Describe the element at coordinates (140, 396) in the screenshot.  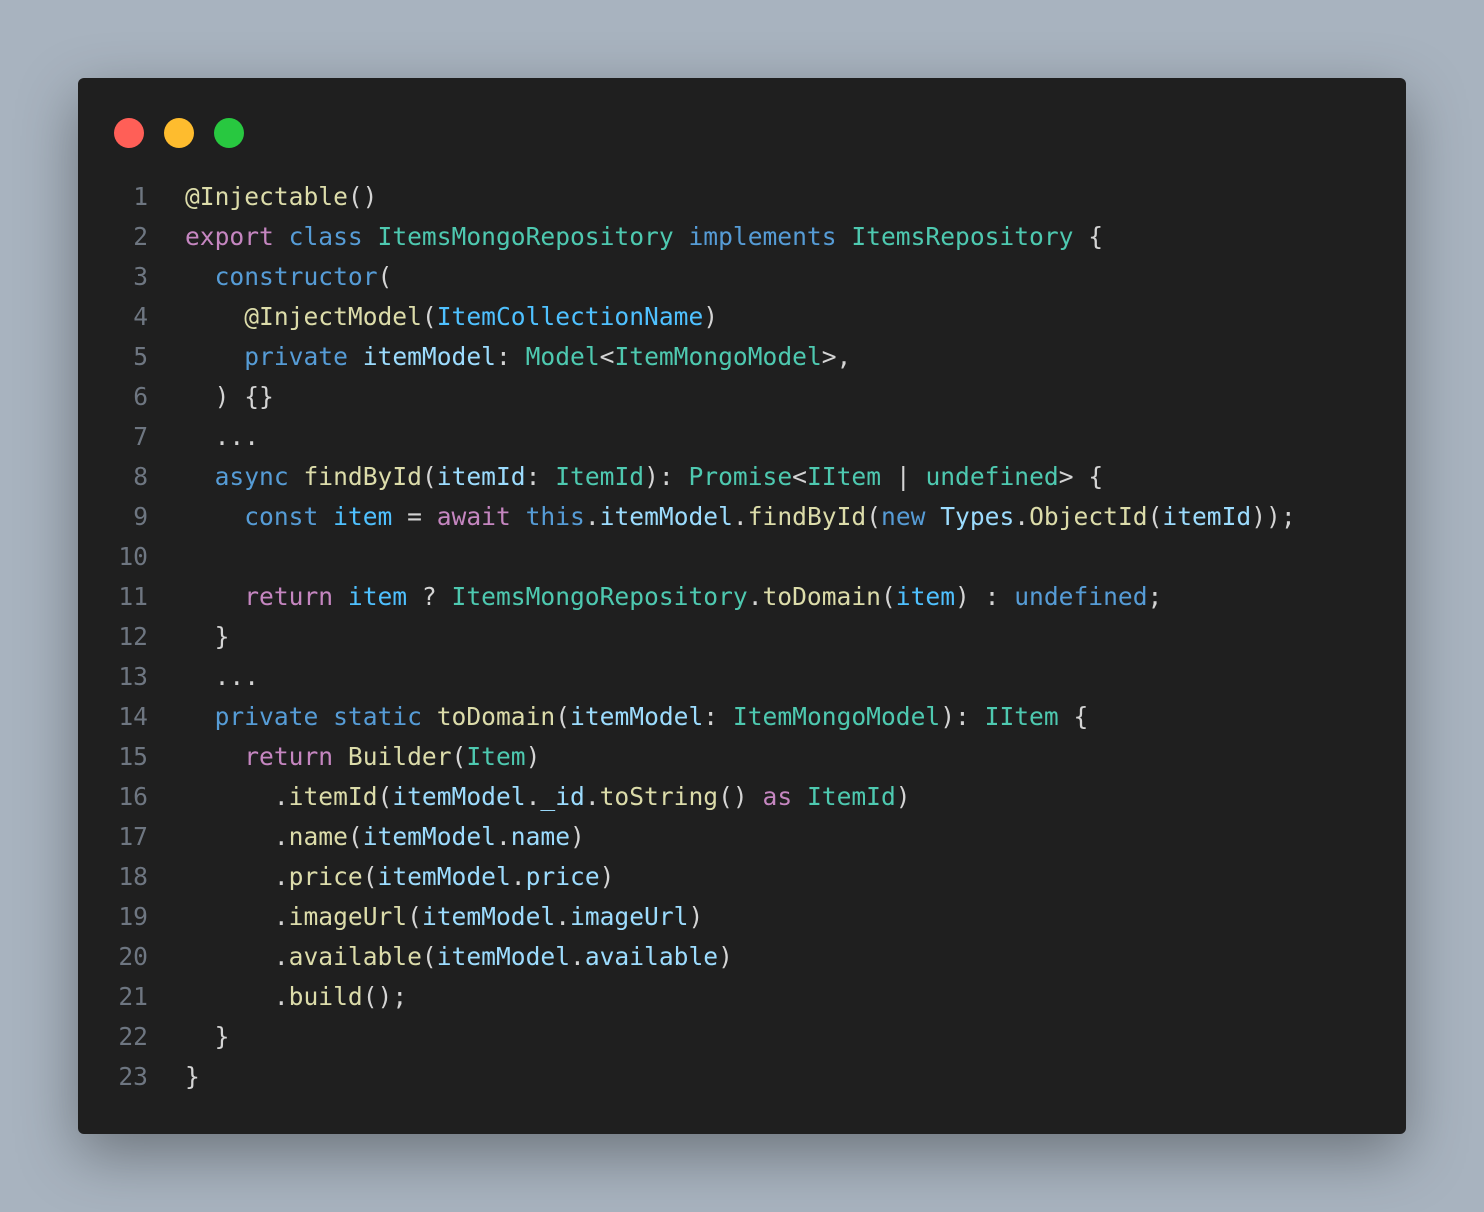
I see `line-number: 6` at that location.